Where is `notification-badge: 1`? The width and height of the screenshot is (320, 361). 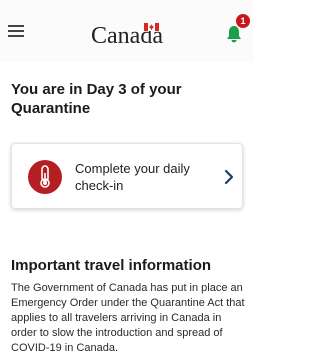 notification-badge: 1 is located at coordinates (243, 21).